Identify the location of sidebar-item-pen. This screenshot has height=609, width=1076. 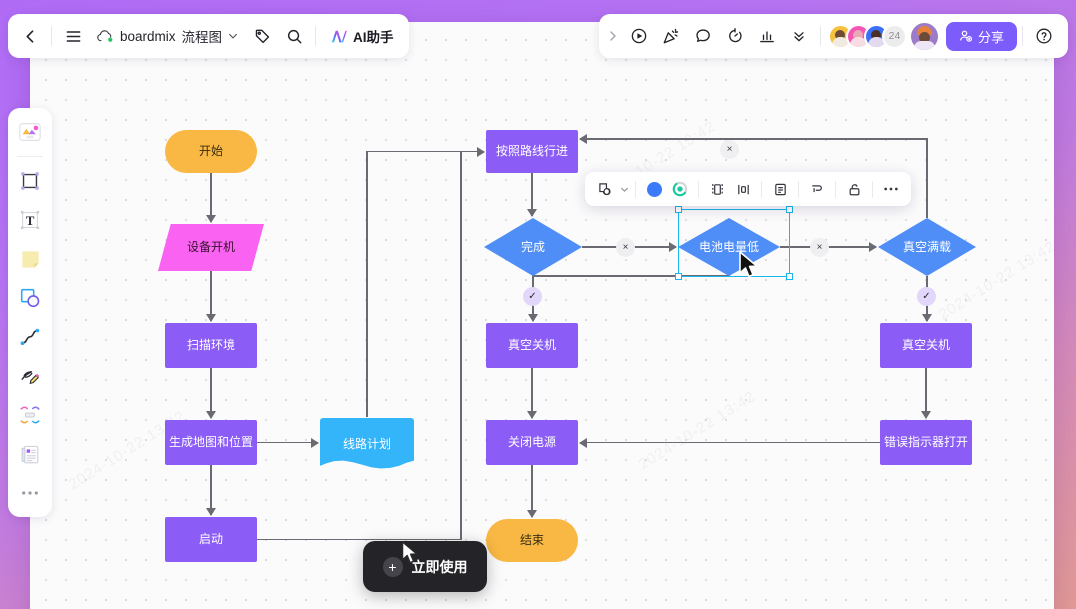
(30, 376).